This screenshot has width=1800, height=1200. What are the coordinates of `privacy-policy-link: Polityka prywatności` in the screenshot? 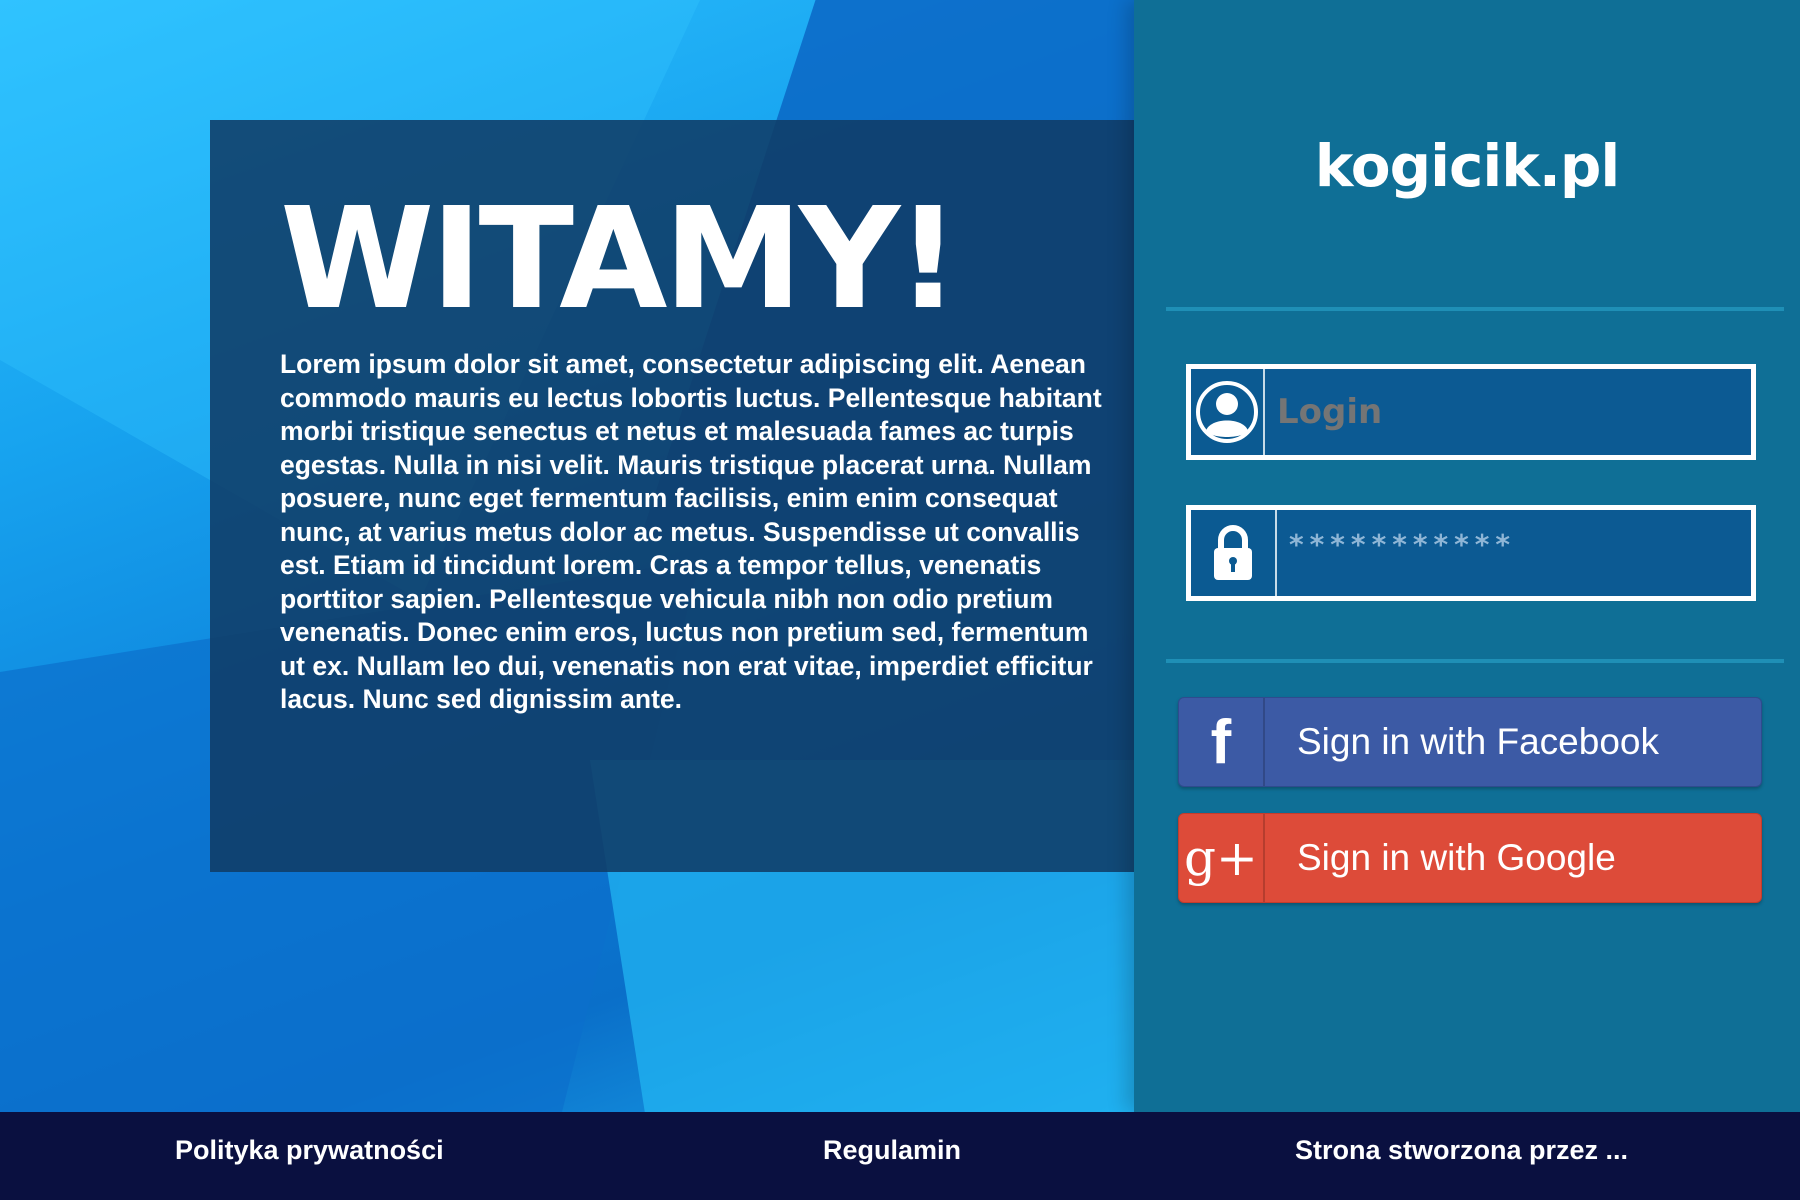 It's located at (309, 1150).